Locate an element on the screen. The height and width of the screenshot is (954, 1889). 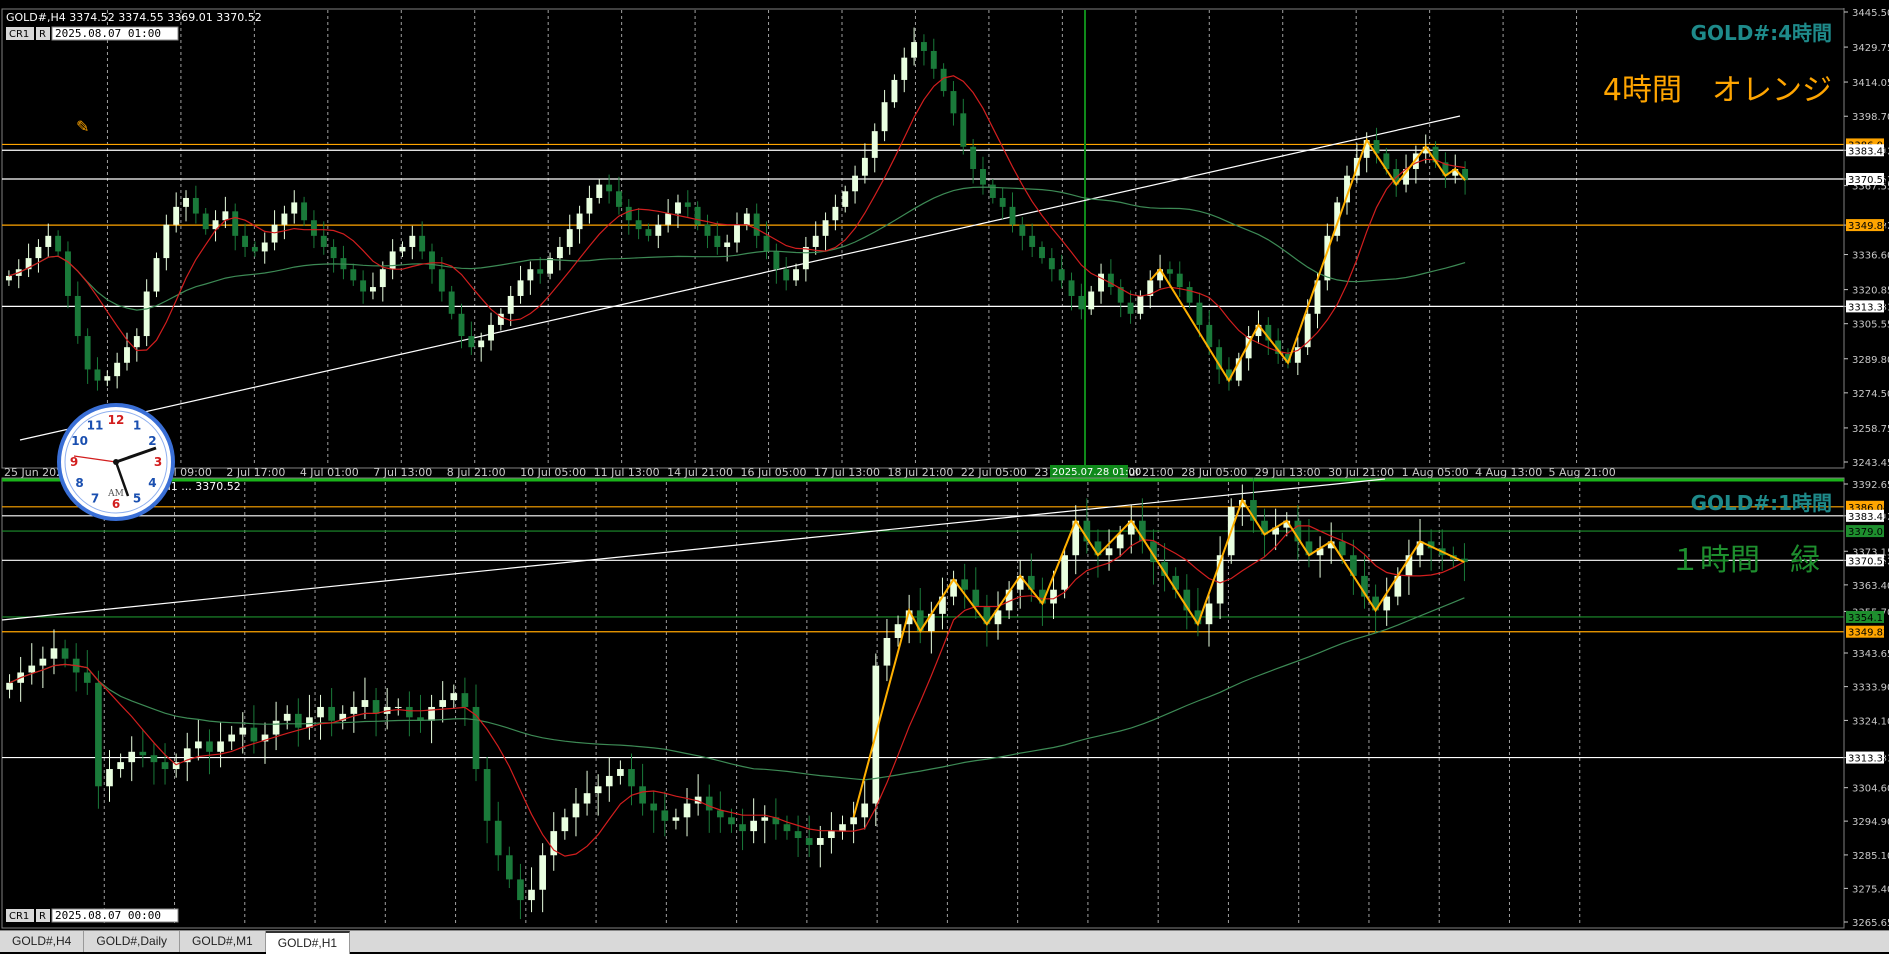
pencil-icon: ✎ is located at coordinates (82, 126).